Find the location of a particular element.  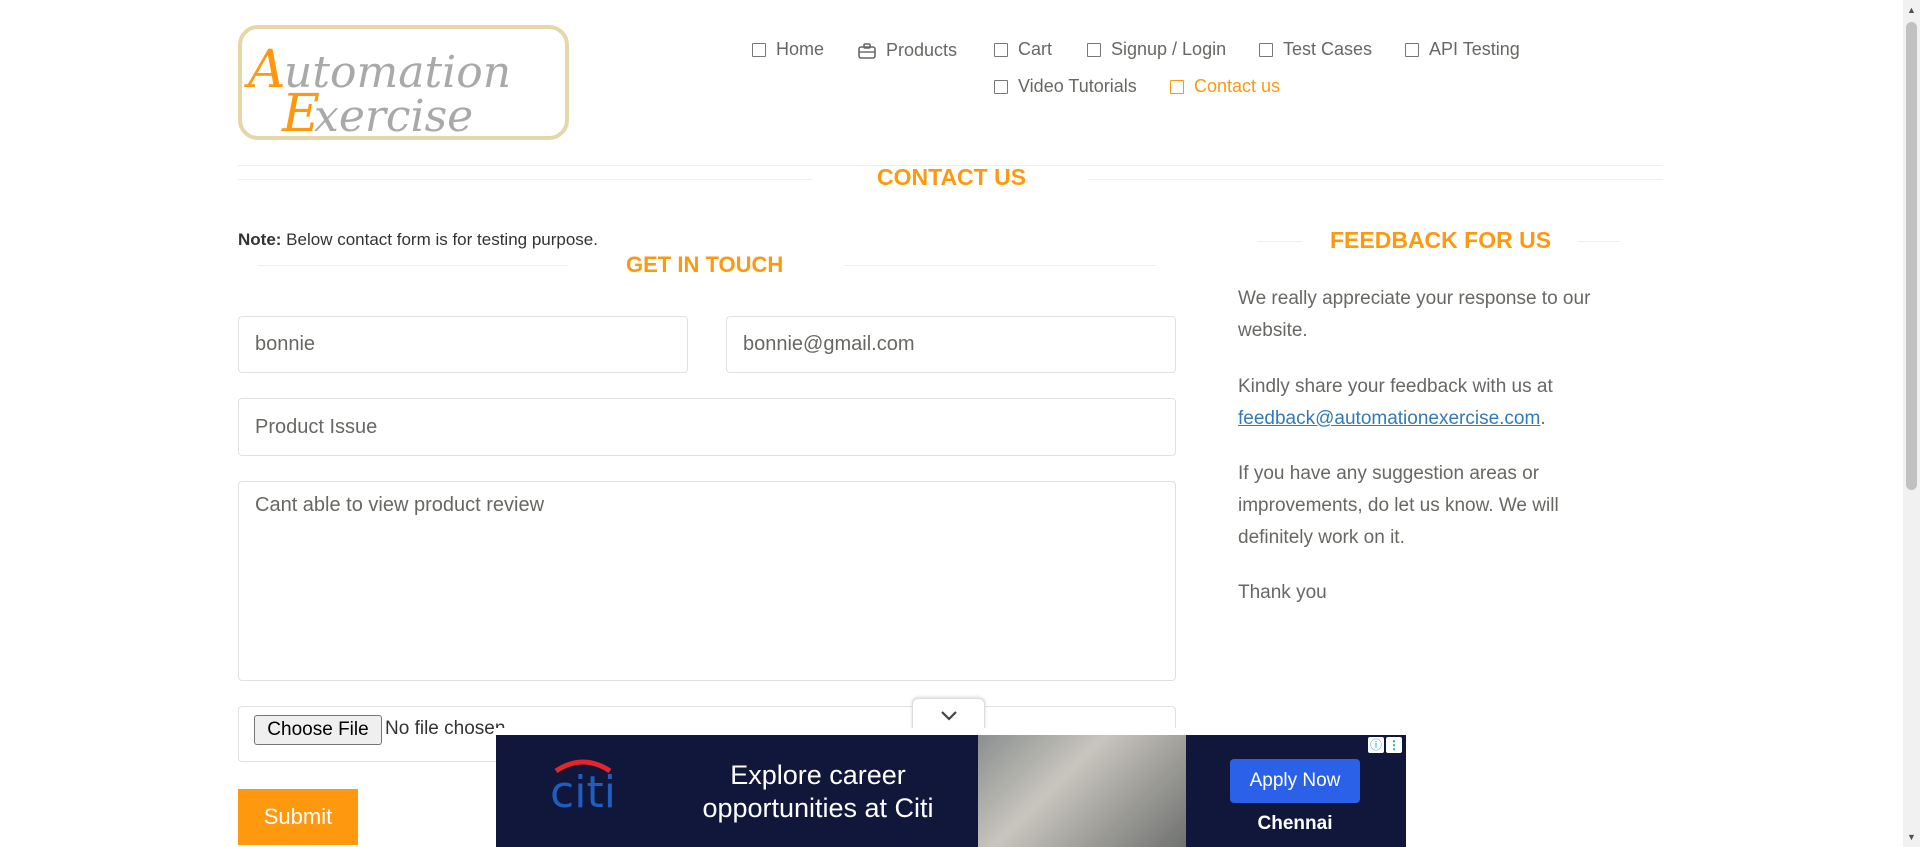

lock-icon is located at coordinates (1094, 49).